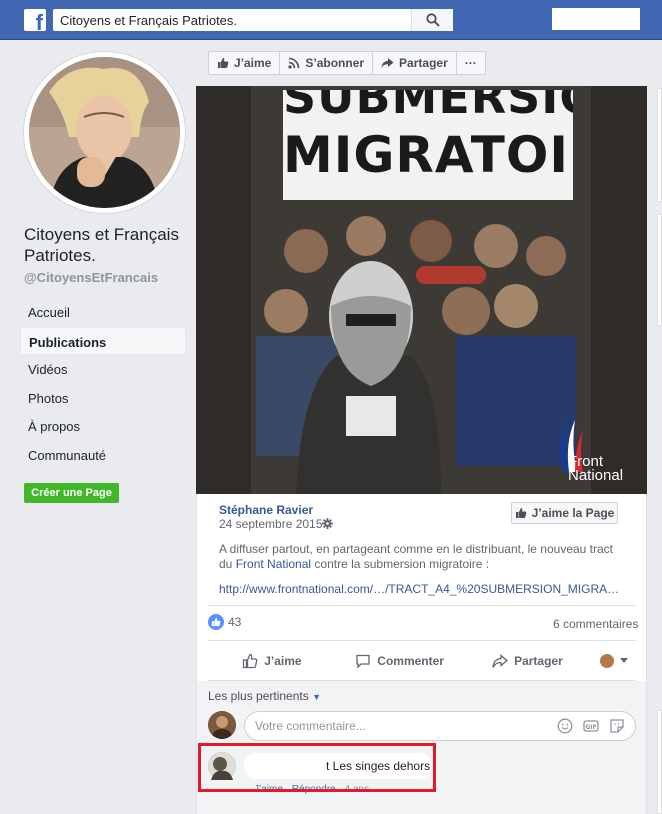 The height and width of the screenshot is (814, 662). What do you see at coordinates (149, 20) in the screenshot?
I see `search-input-value: Citoyens et Français Patriotes.` at bounding box center [149, 20].